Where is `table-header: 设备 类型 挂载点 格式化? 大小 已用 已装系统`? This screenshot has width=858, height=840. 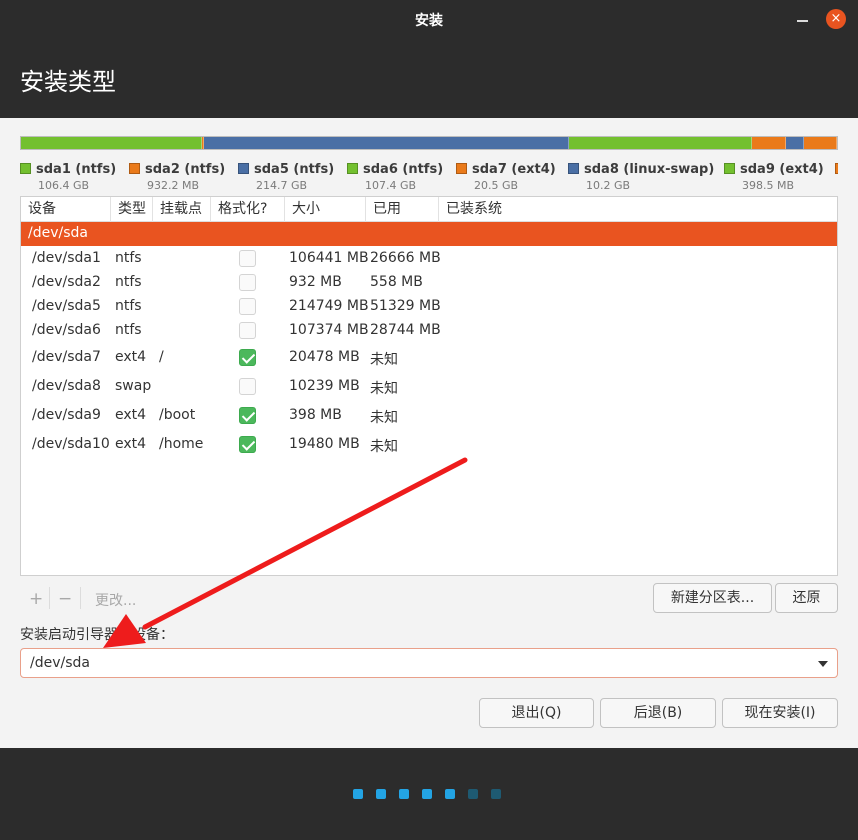
table-header: 设备 类型 挂载点 格式化? 大小 已用 已装系统 is located at coordinates (429, 209).